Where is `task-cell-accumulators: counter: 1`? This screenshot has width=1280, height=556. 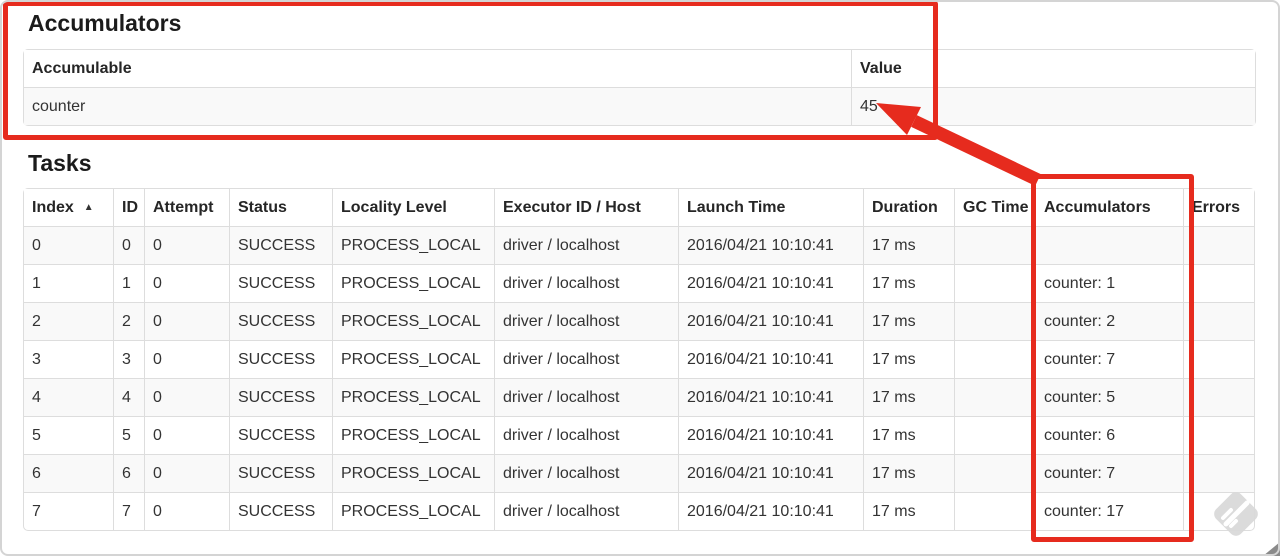
task-cell-accumulators: counter: 1 is located at coordinates (1109, 283).